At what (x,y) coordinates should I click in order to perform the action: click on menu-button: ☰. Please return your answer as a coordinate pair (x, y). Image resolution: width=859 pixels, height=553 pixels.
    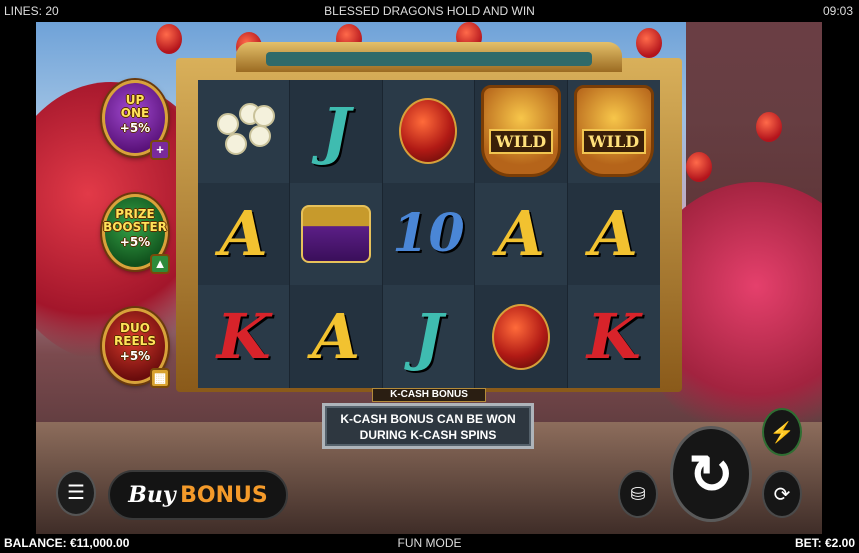
    Looking at the image, I should click on (76, 493).